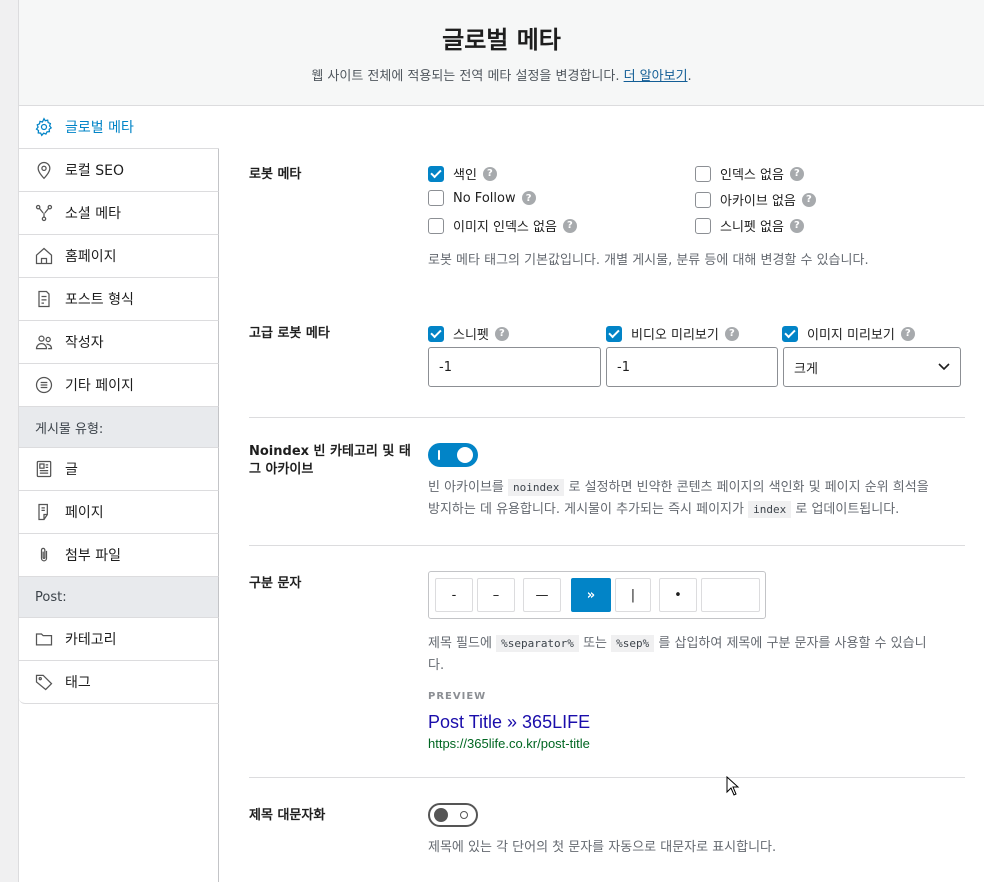  What do you see at coordinates (509, 743) in the screenshot?
I see `preview-url: https://365life.co.kr/post-title` at bounding box center [509, 743].